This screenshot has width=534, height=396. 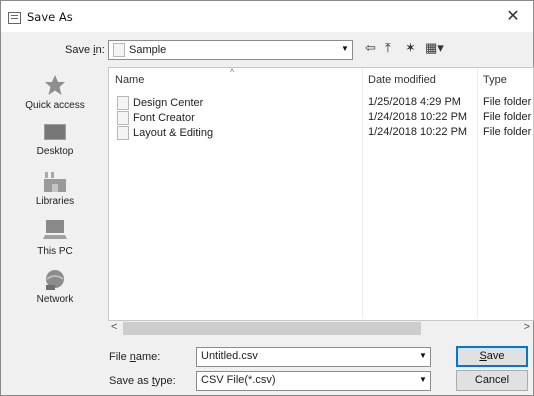 What do you see at coordinates (388, 48) in the screenshot?
I see `up-folder-button: ⤒` at bounding box center [388, 48].